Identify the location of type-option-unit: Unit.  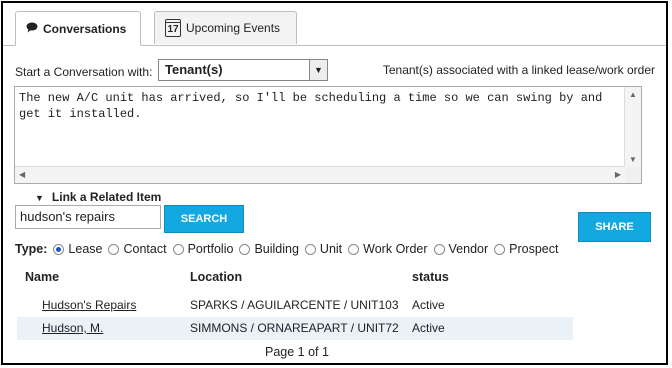
(322, 249).